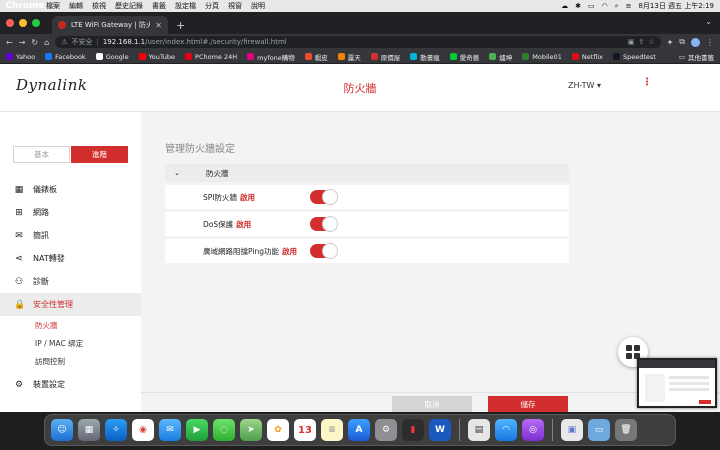 The image size is (720, 450). I want to click on menu-file: 檔案, so click(53, 6).